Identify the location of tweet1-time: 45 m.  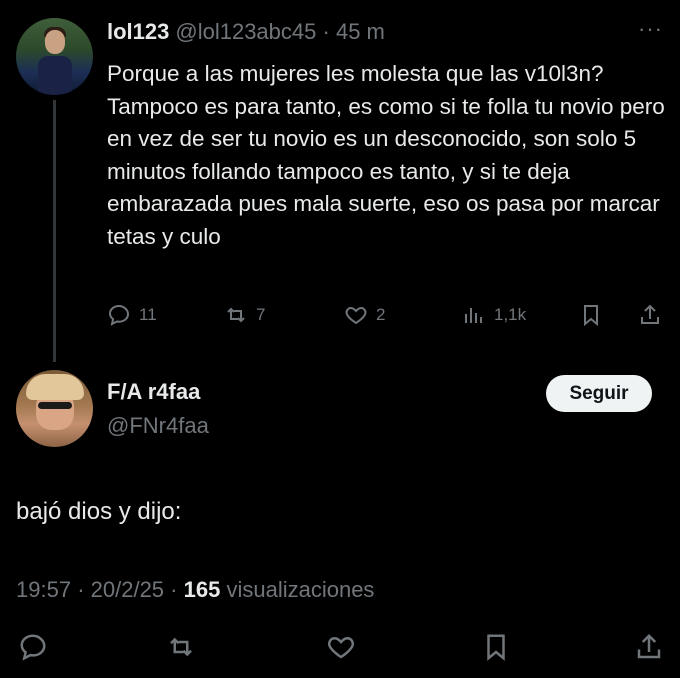
(360, 31).